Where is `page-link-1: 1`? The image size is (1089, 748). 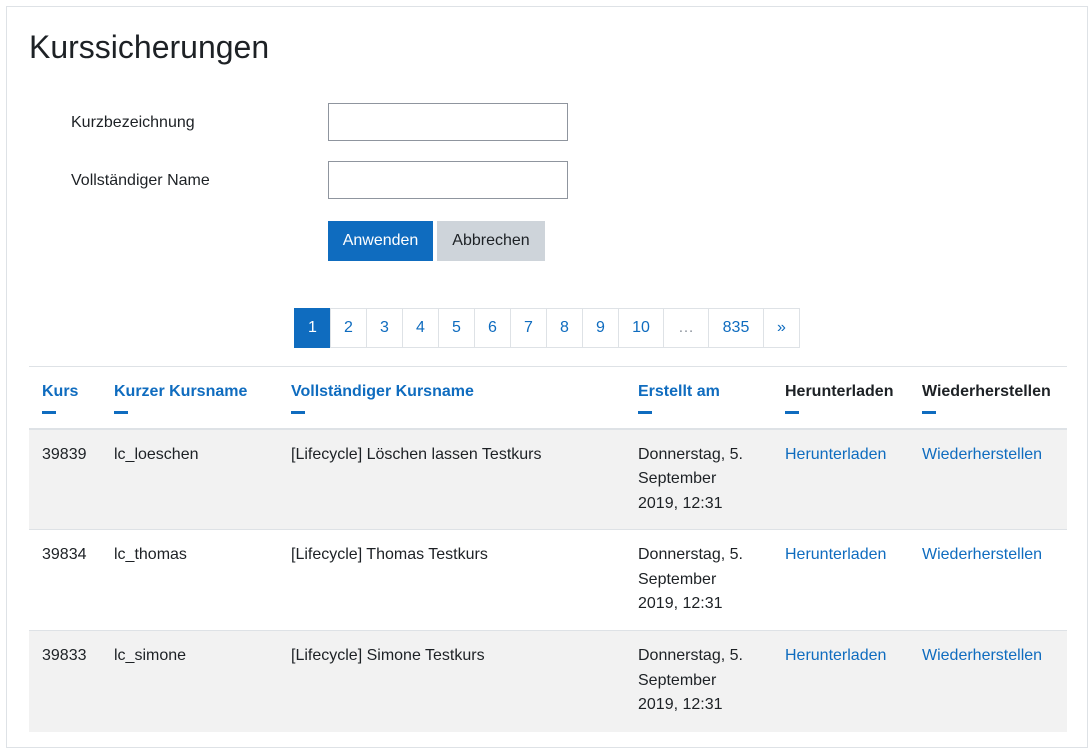
page-link-1: 1 is located at coordinates (312, 328).